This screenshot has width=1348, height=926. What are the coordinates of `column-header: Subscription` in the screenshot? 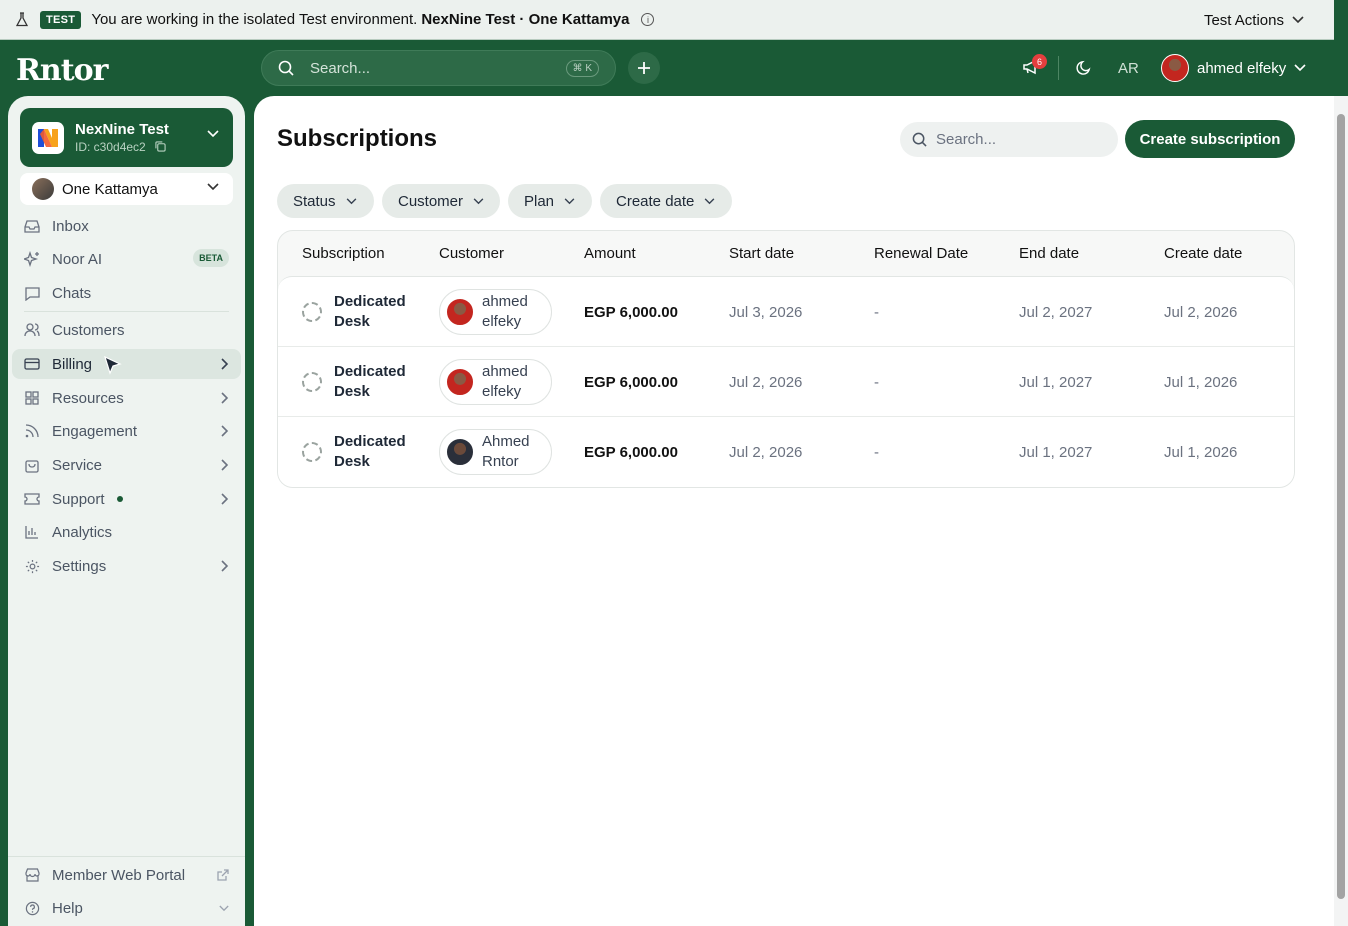 It's located at (343, 253).